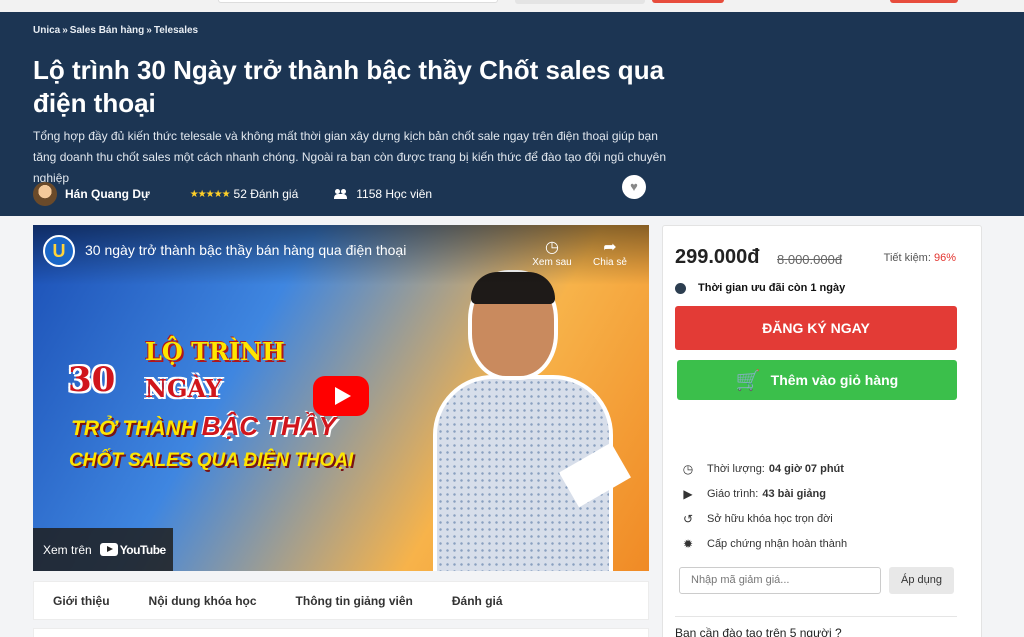 This screenshot has height=637, width=1024. I want to click on rating-count: 52 Đánh giá, so click(266, 194).